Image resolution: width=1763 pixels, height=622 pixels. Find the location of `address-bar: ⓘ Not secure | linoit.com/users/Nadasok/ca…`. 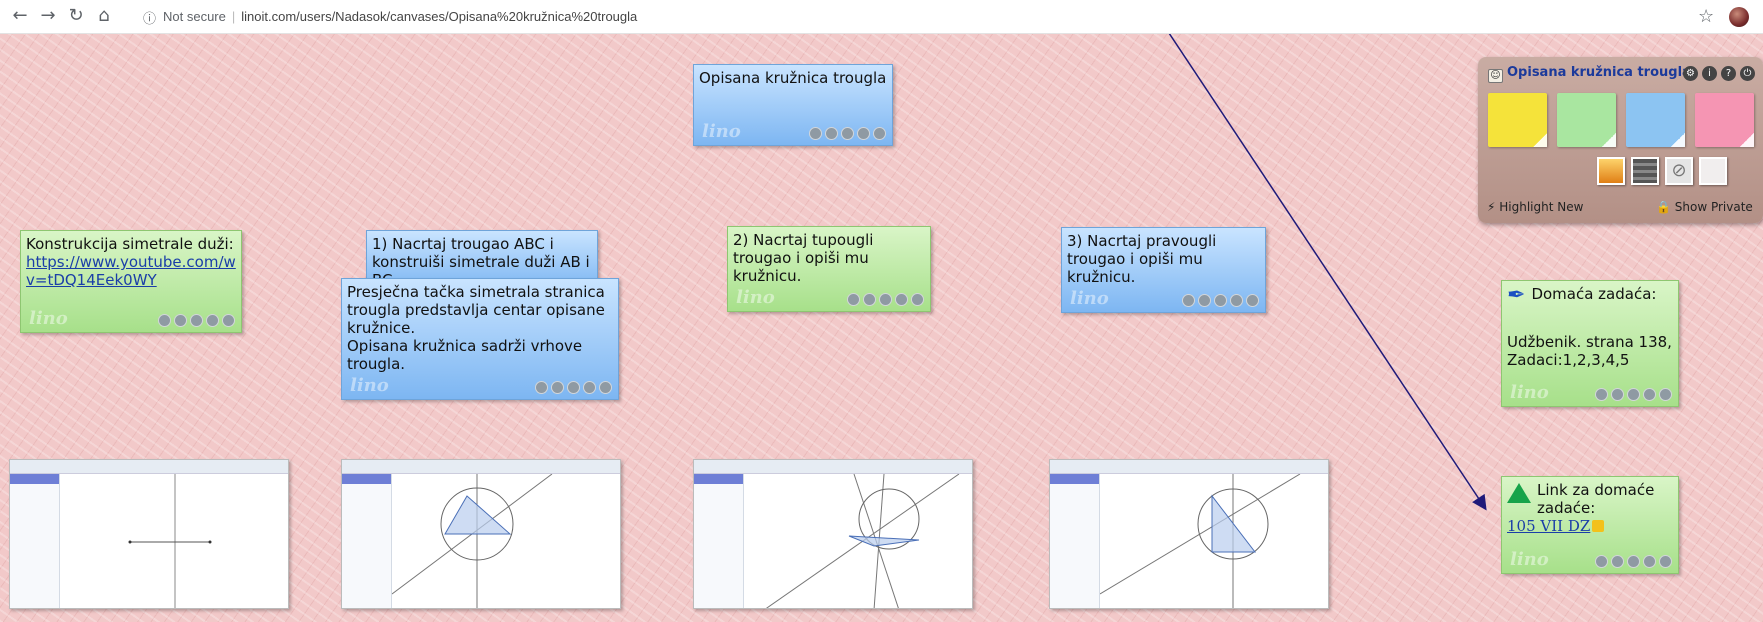

address-bar: ⓘ Not secure | linoit.com/users/Nadasok/ca… is located at coordinates (915, 17).